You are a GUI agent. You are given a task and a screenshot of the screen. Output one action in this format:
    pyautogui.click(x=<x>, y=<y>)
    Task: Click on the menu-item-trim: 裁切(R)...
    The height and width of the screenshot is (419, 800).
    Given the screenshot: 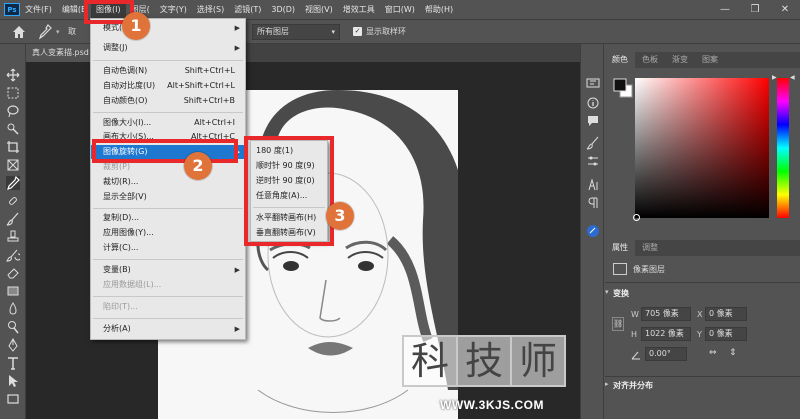 What is the action you would take?
    pyautogui.click(x=168, y=182)
    